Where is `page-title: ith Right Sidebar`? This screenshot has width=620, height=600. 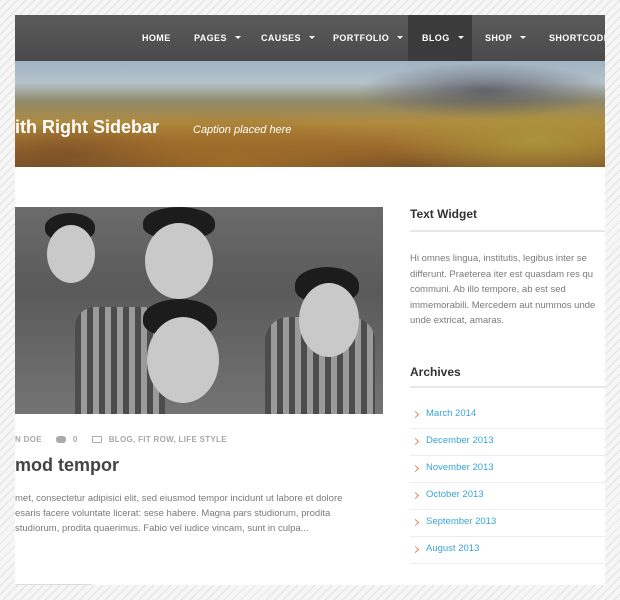 page-title: ith Right Sidebar is located at coordinates (87, 127).